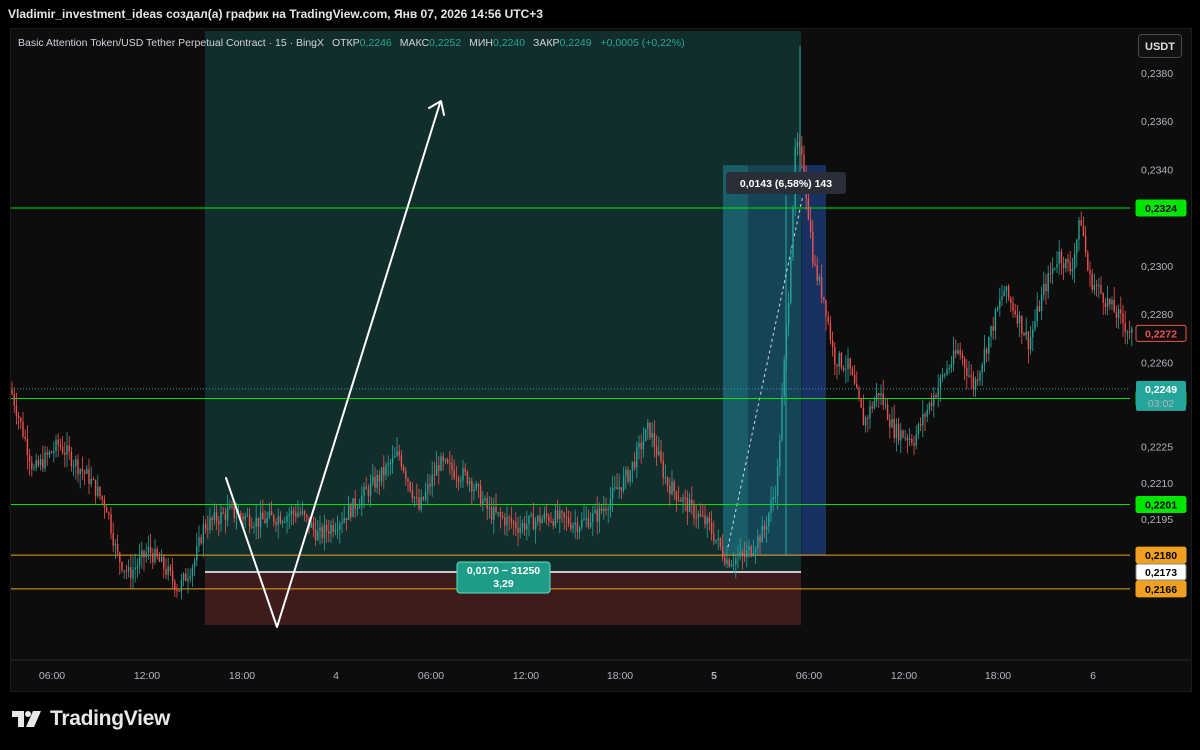 The height and width of the screenshot is (750, 1200). Describe the element at coordinates (1161, 390) in the screenshot. I see `last-price-label: 0,2249` at that location.